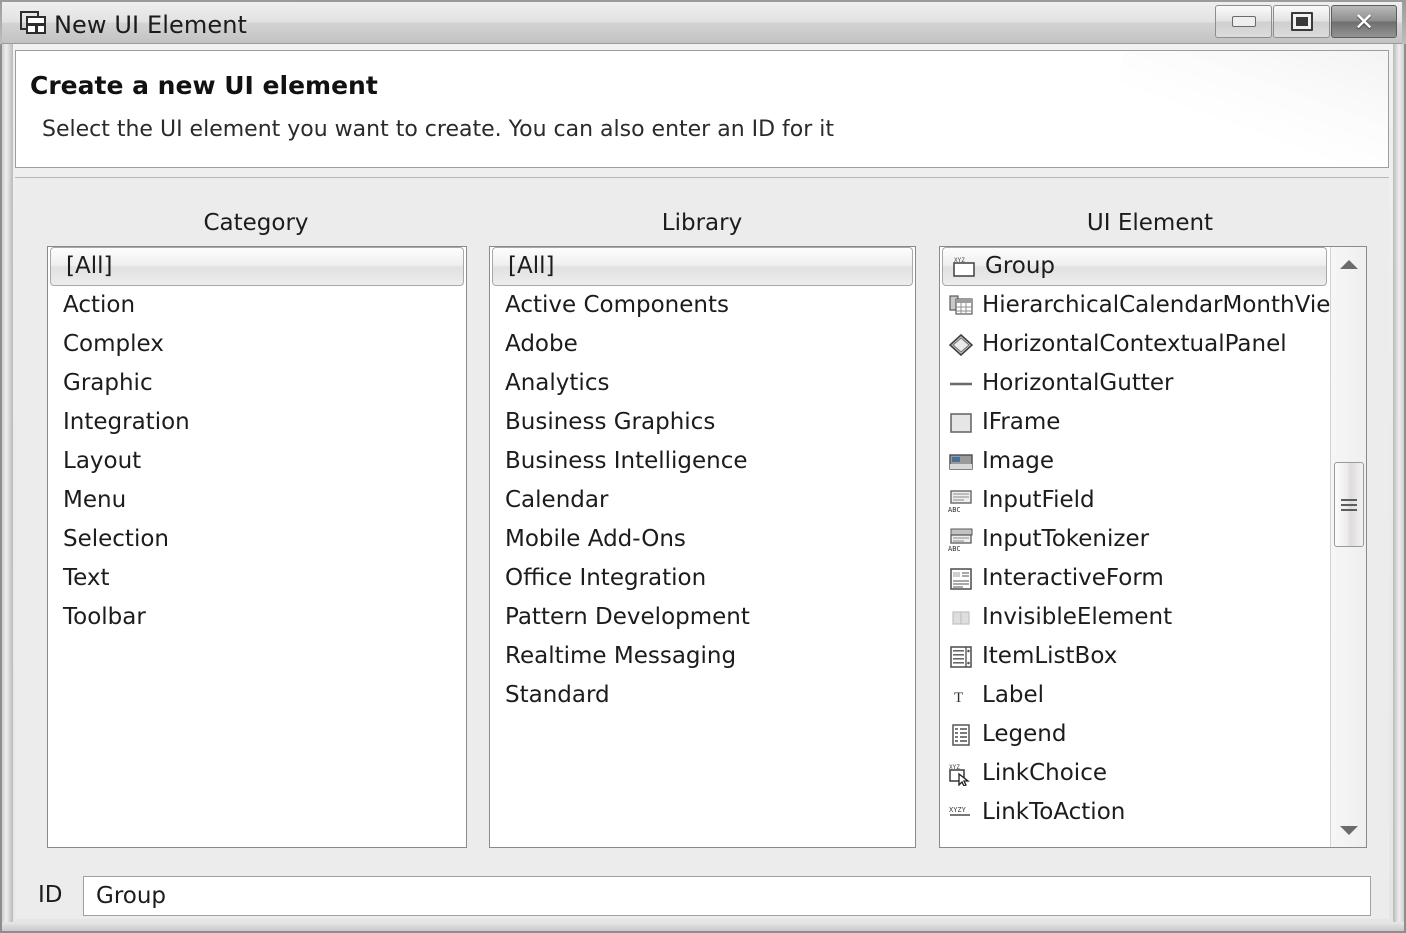 The image size is (1406, 933). I want to click on scroll-up-button, so click(1349, 264).